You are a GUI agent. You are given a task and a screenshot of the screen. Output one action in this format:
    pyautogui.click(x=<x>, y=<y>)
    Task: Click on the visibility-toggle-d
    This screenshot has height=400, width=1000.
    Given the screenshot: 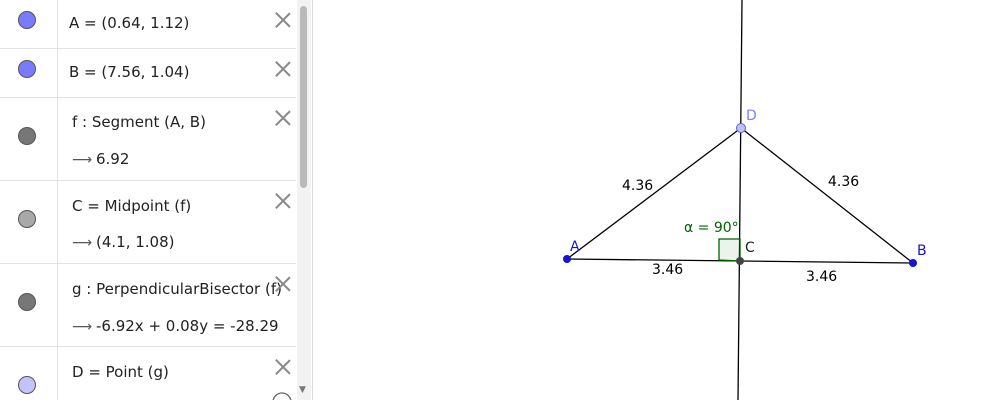 What is the action you would take?
    pyautogui.click(x=27, y=385)
    